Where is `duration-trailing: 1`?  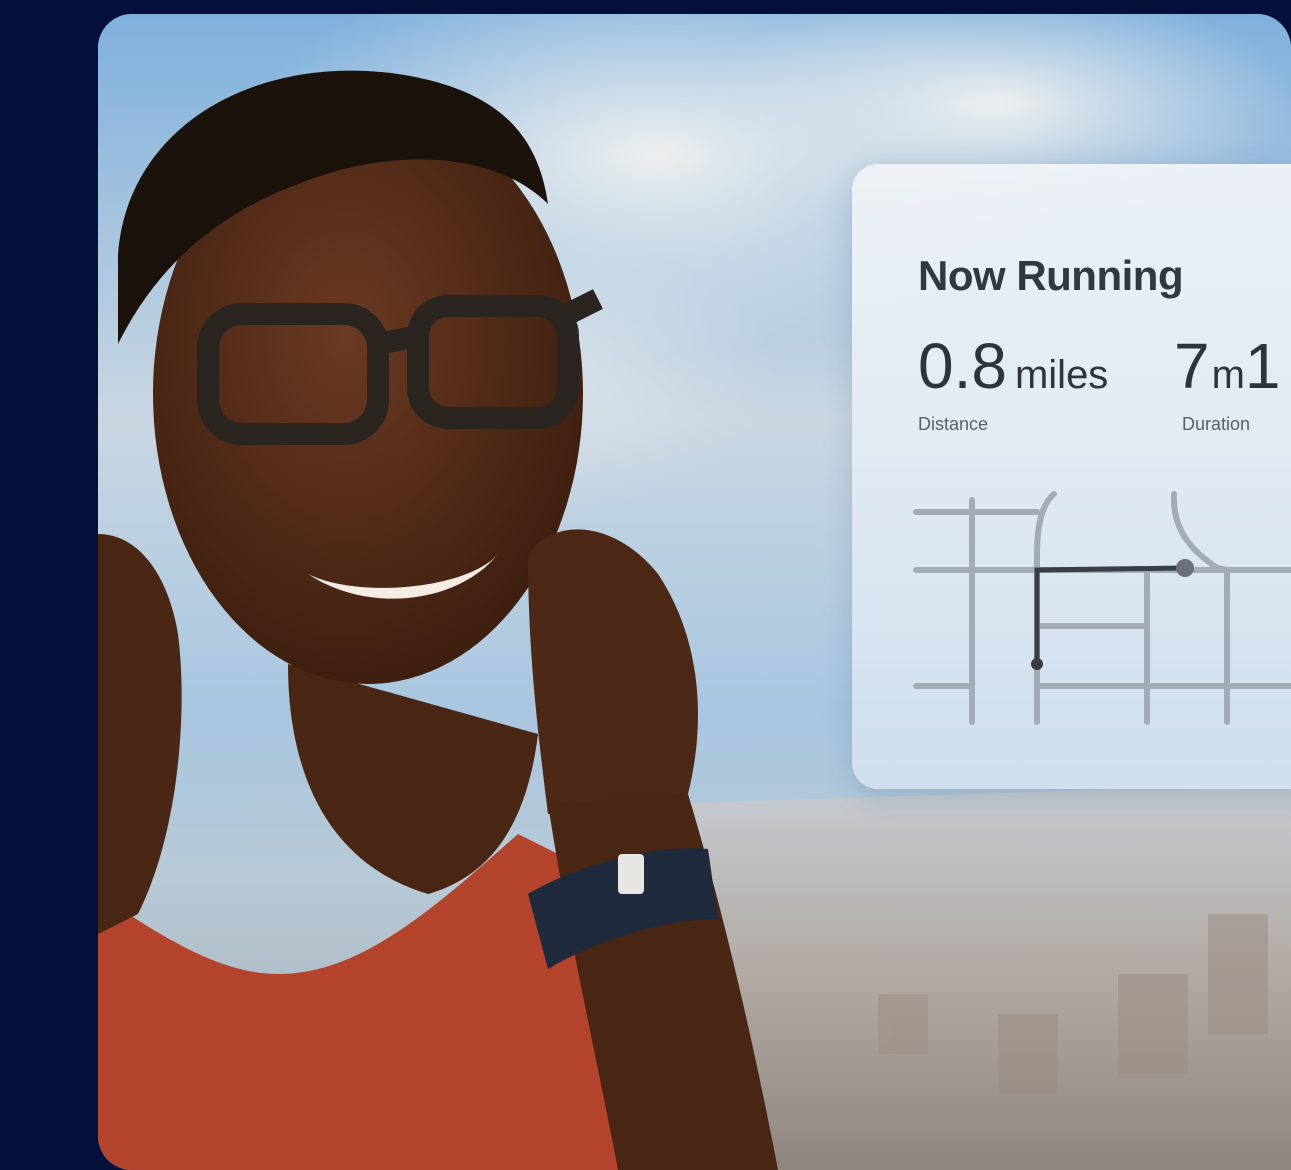
duration-trailing: 1 is located at coordinates (1262, 366).